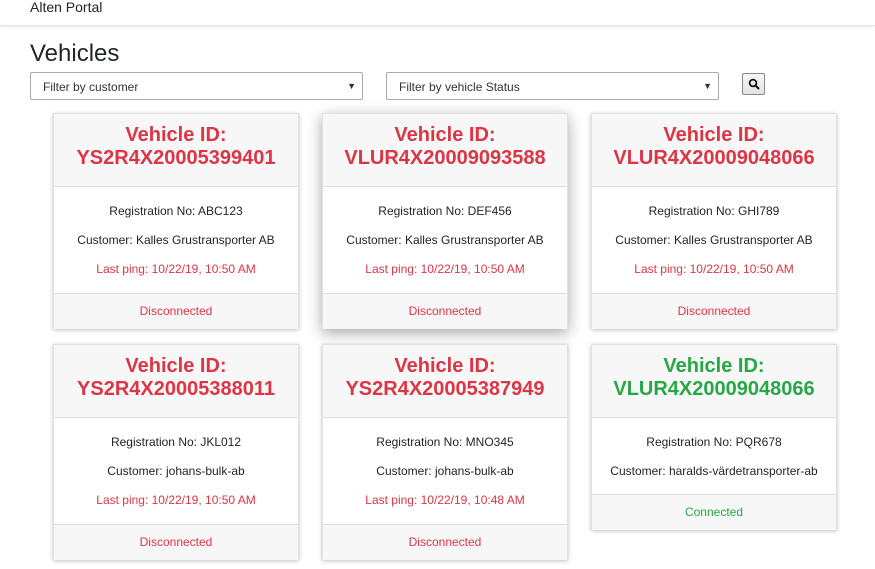 This screenshot has width=875, height=569. What do you see at coordinates (445, 389) in the screenshot?
I see `vehicle-id: YS2R4X20005387949` at bounding box center [445, 389].